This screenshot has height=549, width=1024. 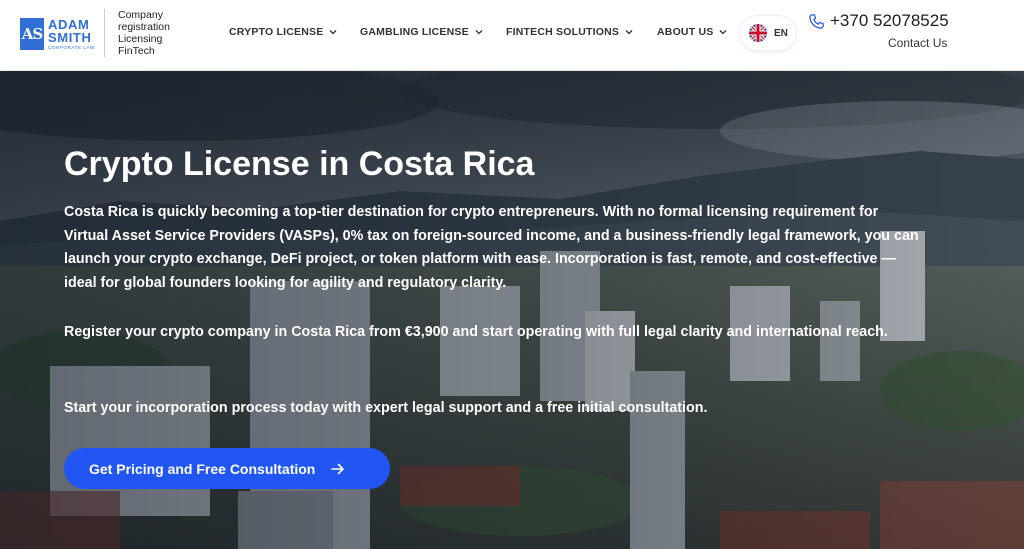 What do you see at coordinates (202, 468) in the screenshot?
I see `cta-label: Get Pricing and Free Consultation` at bounding box center [202, 468].